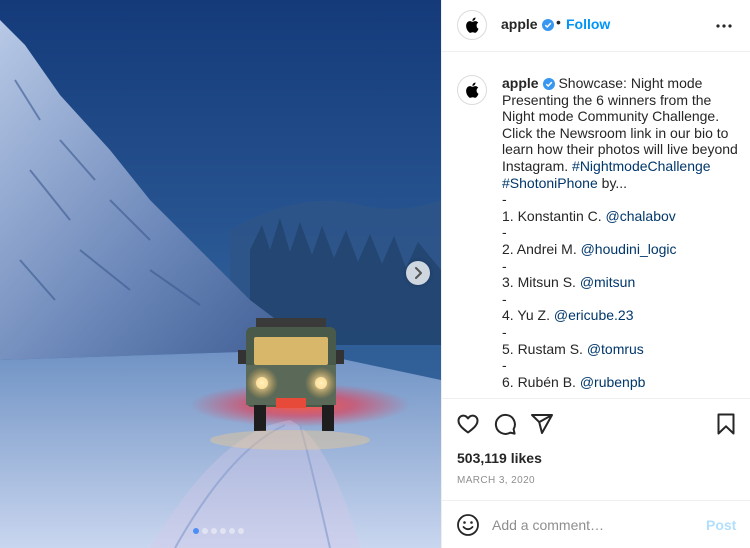  Describe the element at coordinates (550, 183) in the screenshot. I see `hashtag-link: #ShotoniPhone` at that location.